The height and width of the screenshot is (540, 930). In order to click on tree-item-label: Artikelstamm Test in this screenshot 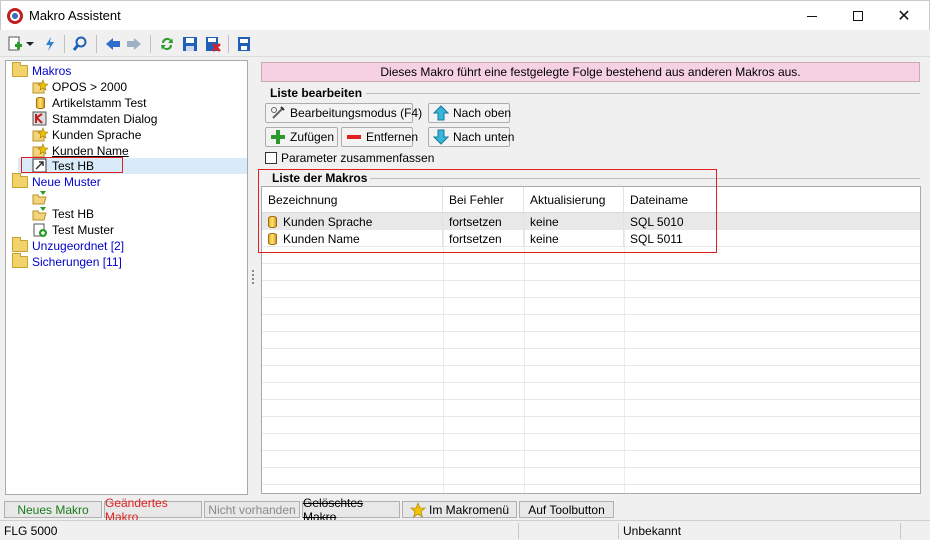, I will do `click(99, 103)`.